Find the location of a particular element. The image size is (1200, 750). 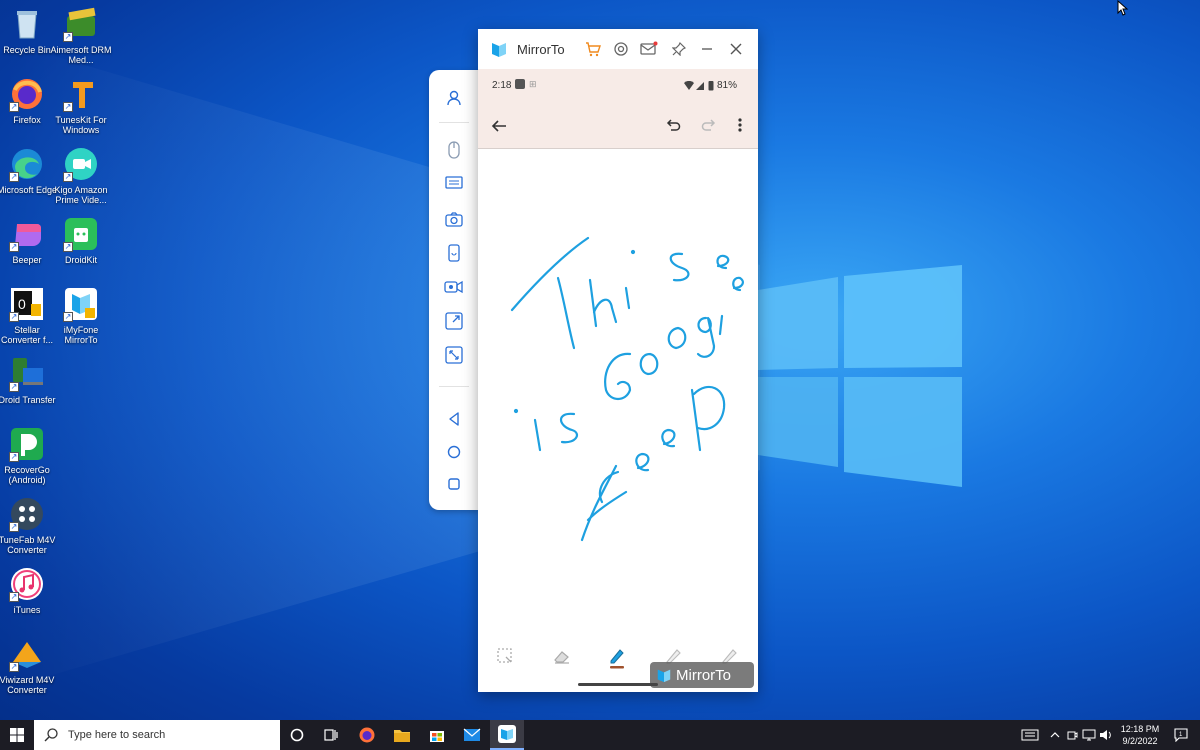

settings-gear-icon is located at coordinates (621, 49).